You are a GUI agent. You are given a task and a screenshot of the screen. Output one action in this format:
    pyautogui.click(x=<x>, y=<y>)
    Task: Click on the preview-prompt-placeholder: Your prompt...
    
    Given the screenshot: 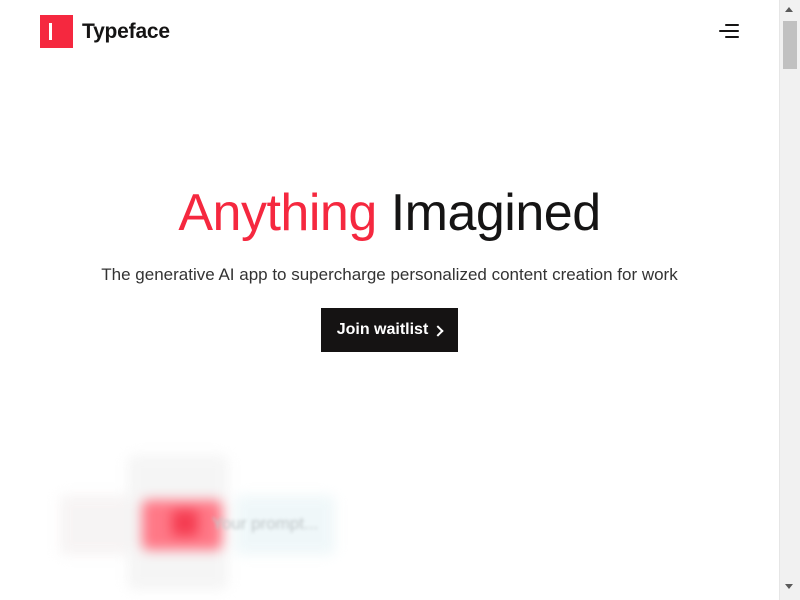 What is the action you would take?
    pyautogui.click(x=265, y=523)
    